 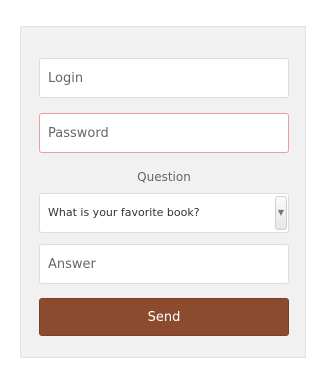 I want to click on answer-input, so click(x=164, y=264).